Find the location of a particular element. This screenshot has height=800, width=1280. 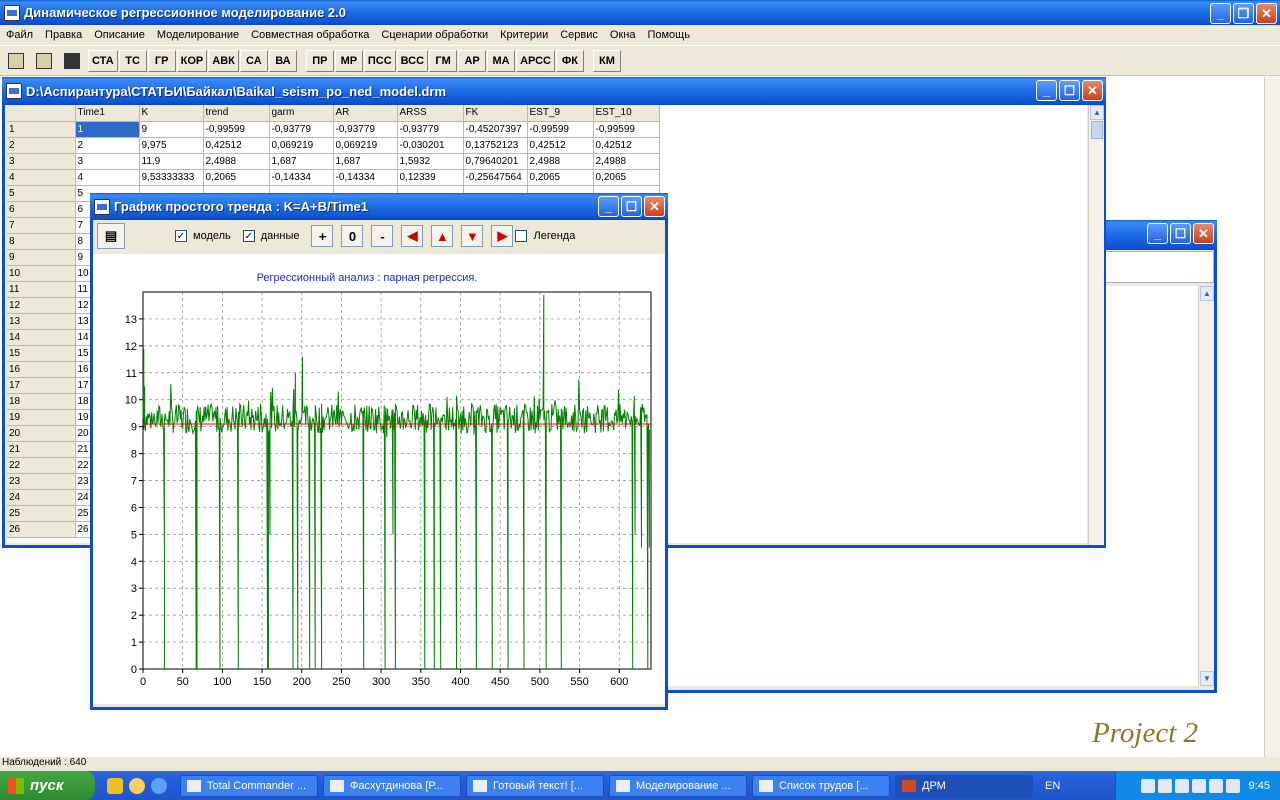

menu-joint-processing: Совместная обработка is located at coordinates (310, 35).